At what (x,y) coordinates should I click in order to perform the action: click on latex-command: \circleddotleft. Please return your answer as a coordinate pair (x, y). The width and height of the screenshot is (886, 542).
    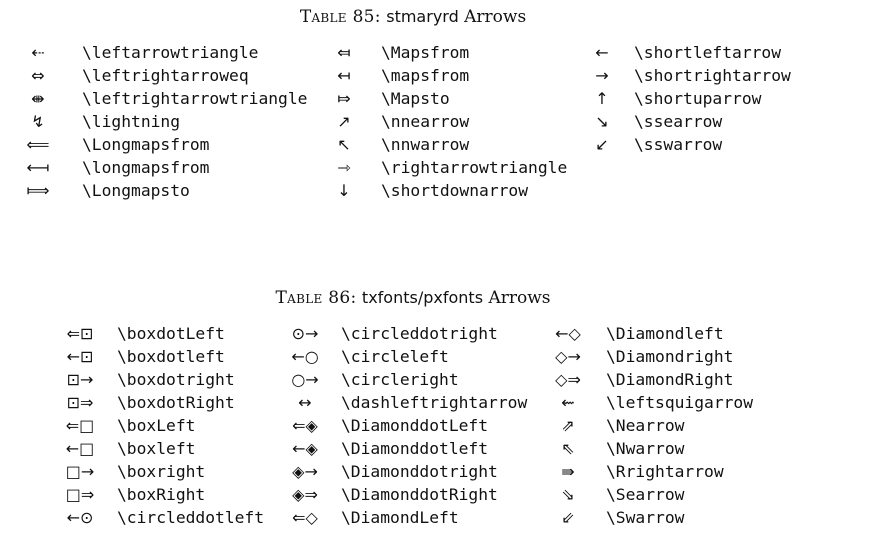
    Looking at the image, I should click on (191, 517).